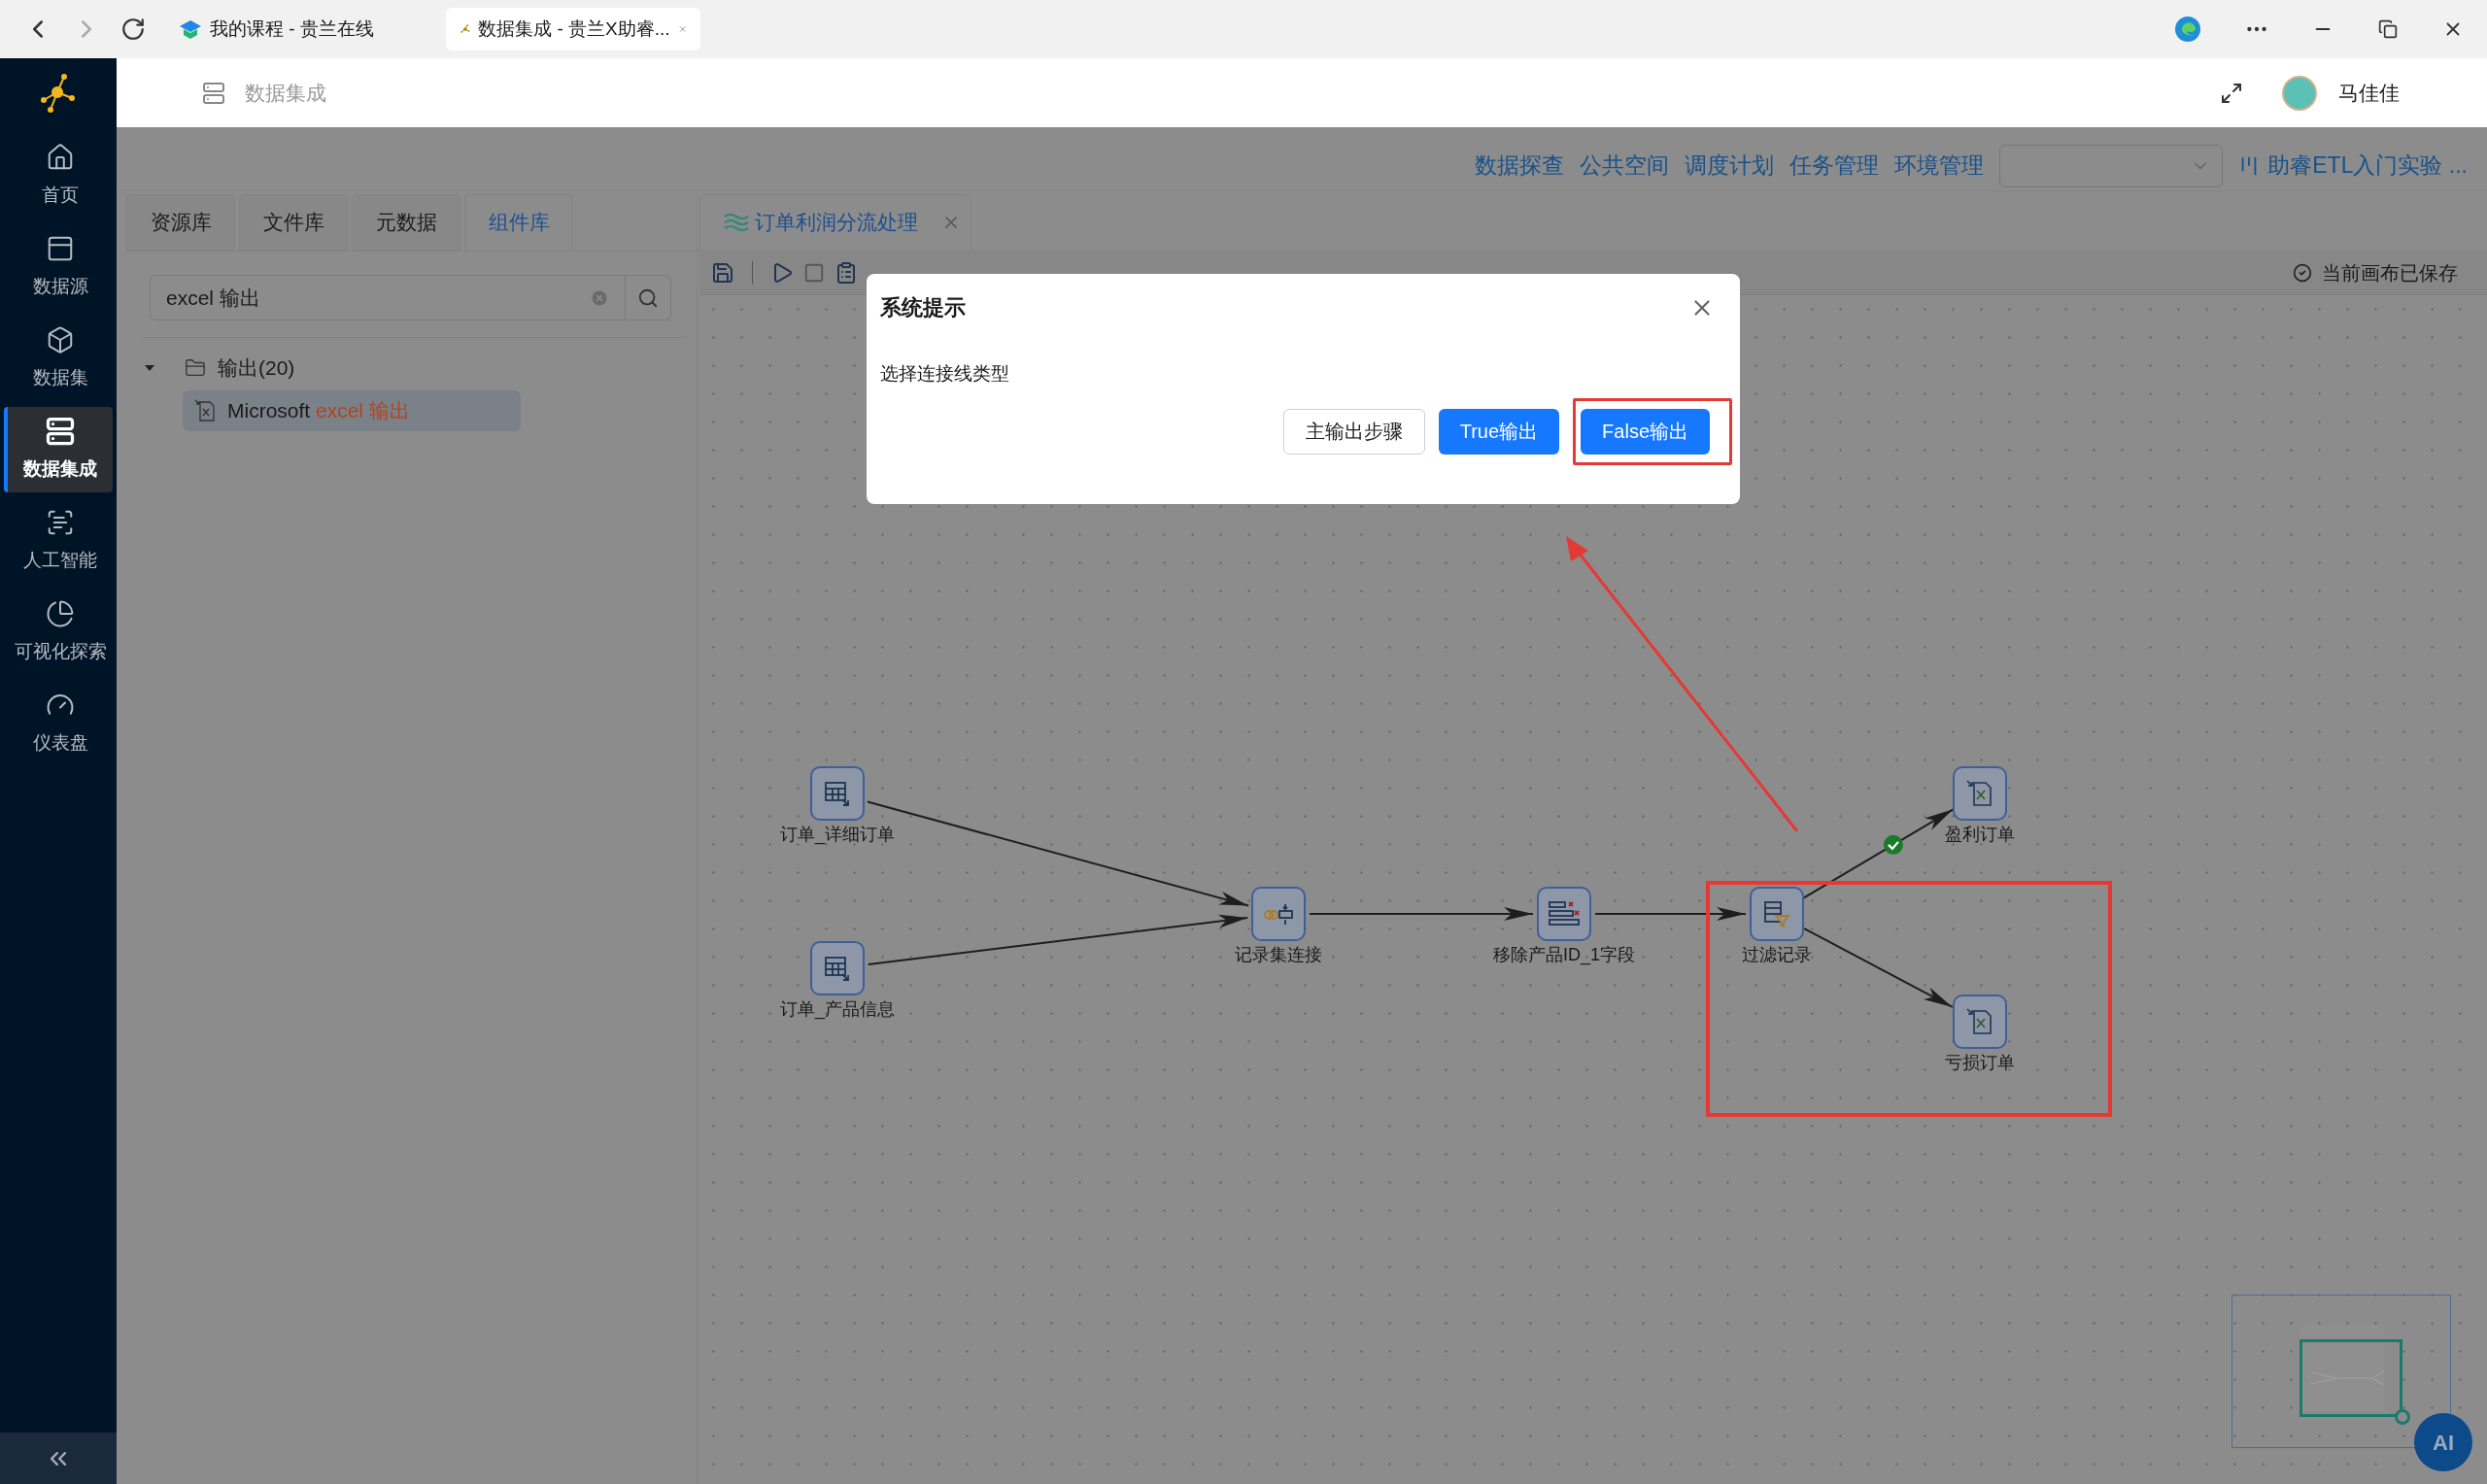 The width and height of the screenshot is (2487, 1484). What do you see at coordinates (1564, 955) in the screenshot?
I see `node-label: 移除产品ID_1字段` at bounding box center [1564, 955].